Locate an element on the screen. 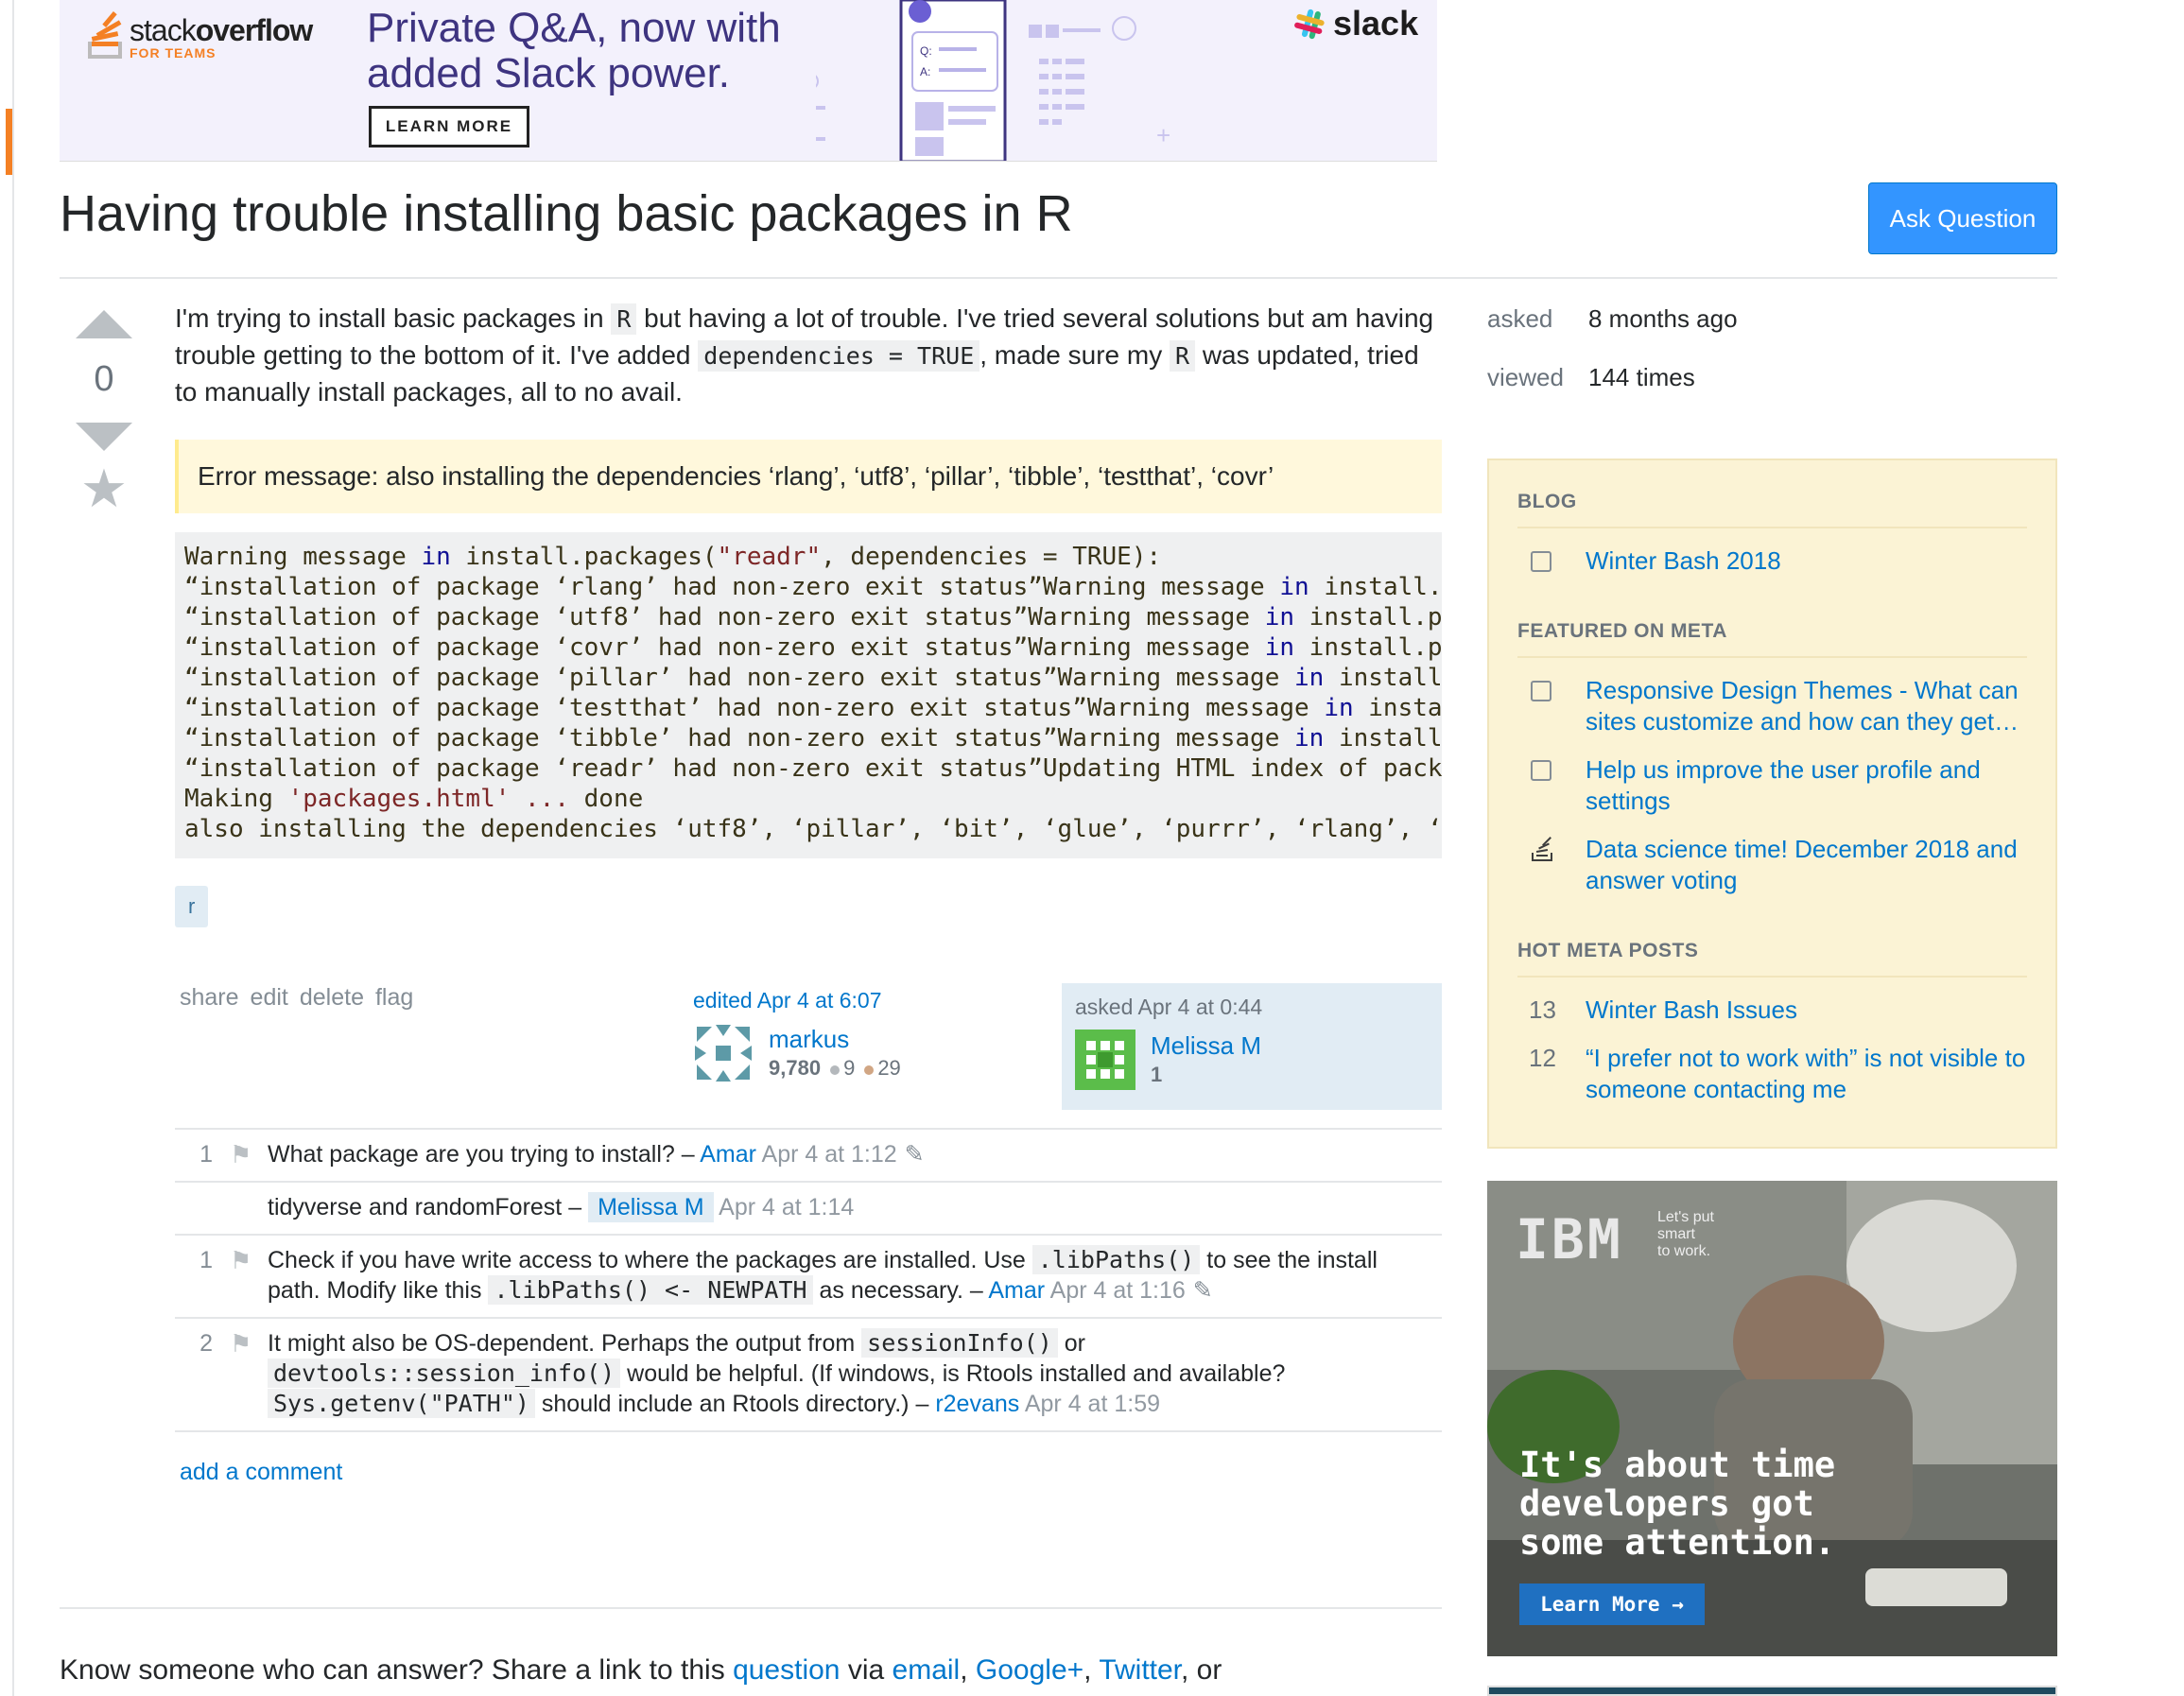 The width and height of the screenshot is (2184, 1696). delete-link: delete is located at coordinates (332, 998).